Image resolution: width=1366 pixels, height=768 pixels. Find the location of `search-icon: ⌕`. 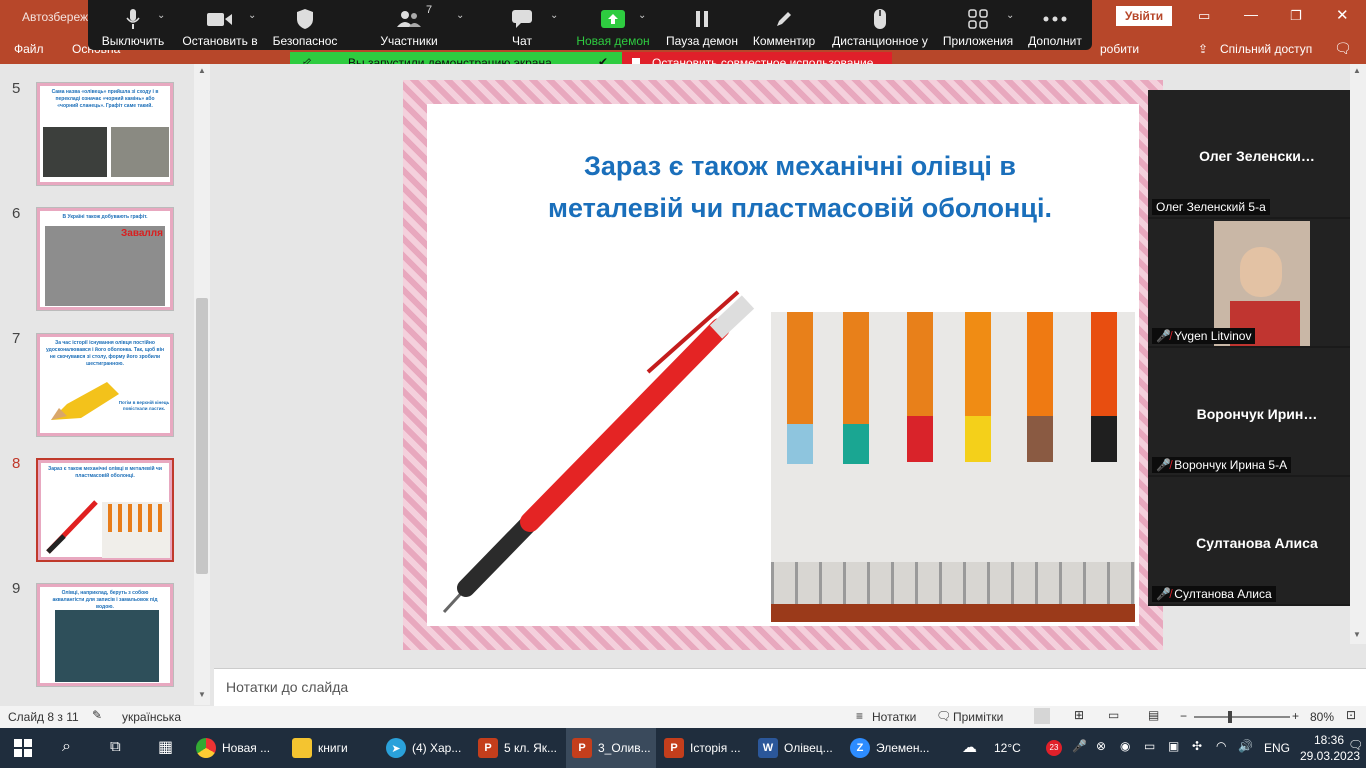

search-icon: ⌕ is located at coordinates (66, 747).